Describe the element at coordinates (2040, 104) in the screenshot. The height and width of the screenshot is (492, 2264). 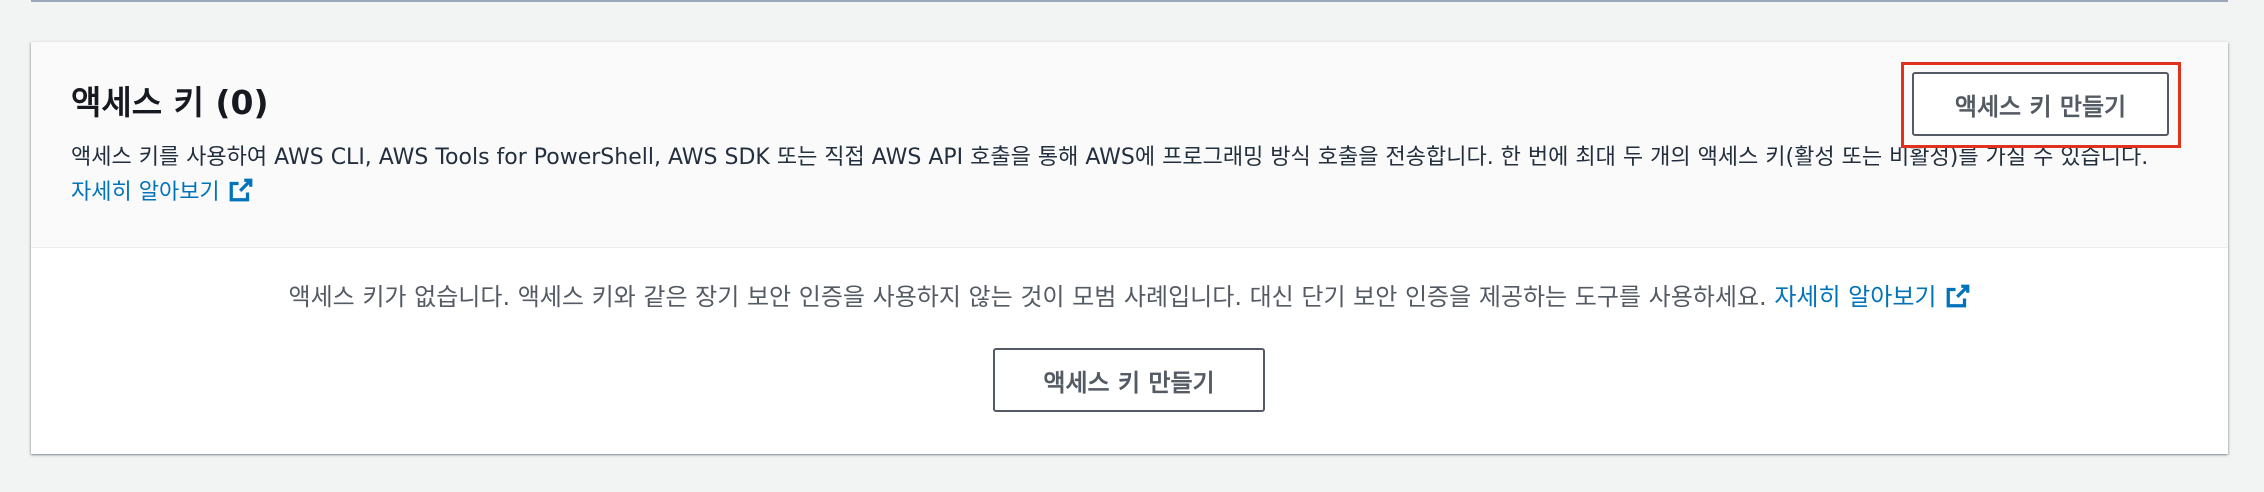
I see `create-access-key-button: 액세스 키 만들기` at that location.